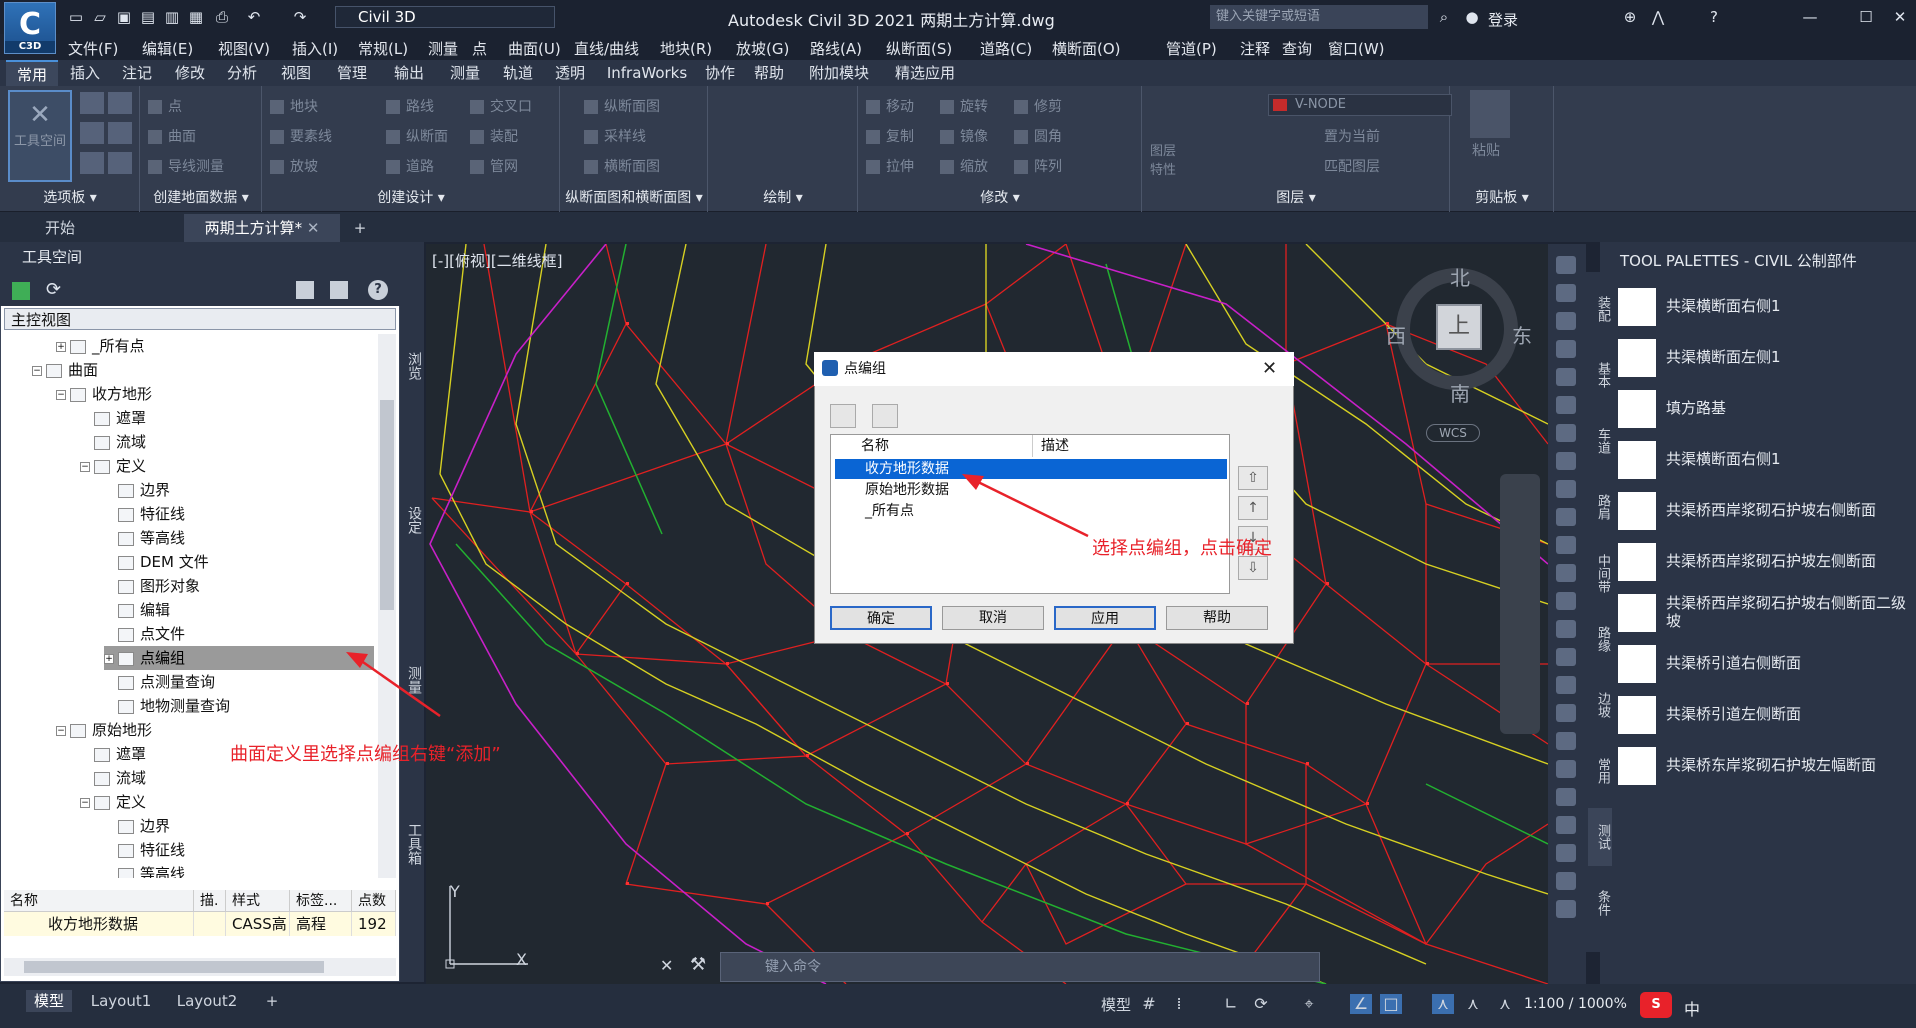  I want to click on add-layout-icon: +, so click(272, 1001).